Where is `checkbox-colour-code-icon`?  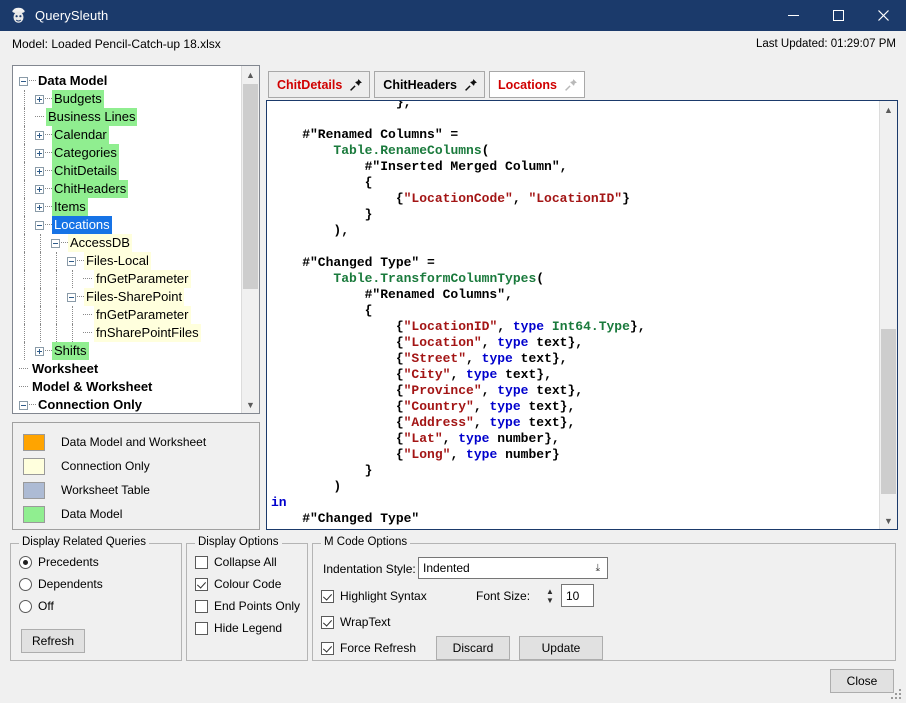
checkbox-colour-code-icon is located at coordinates (201, 584).